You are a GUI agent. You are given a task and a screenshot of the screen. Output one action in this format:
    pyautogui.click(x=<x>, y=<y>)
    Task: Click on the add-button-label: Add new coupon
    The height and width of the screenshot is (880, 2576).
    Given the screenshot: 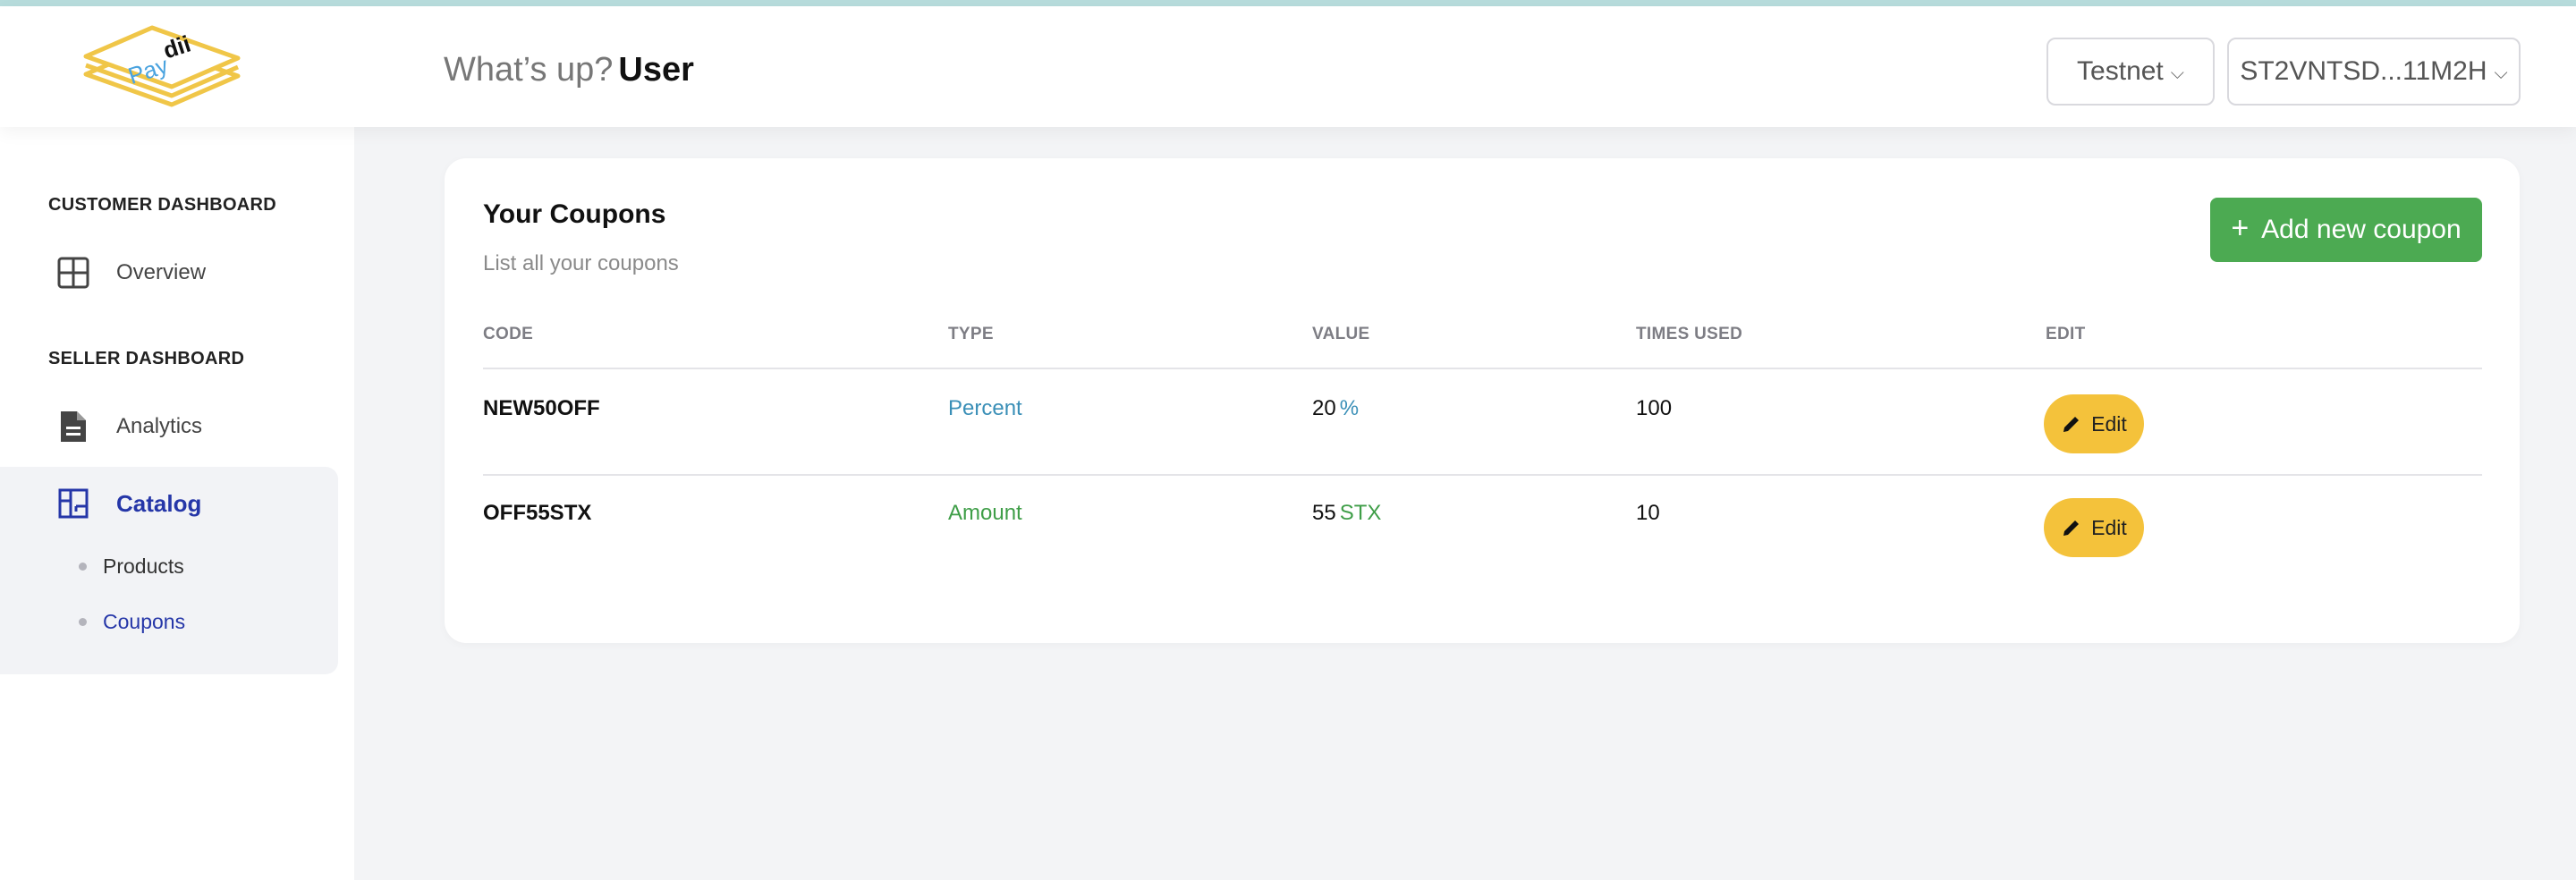 What is the action you would take?
    pyautogui.click(x=2361, y=229)
    